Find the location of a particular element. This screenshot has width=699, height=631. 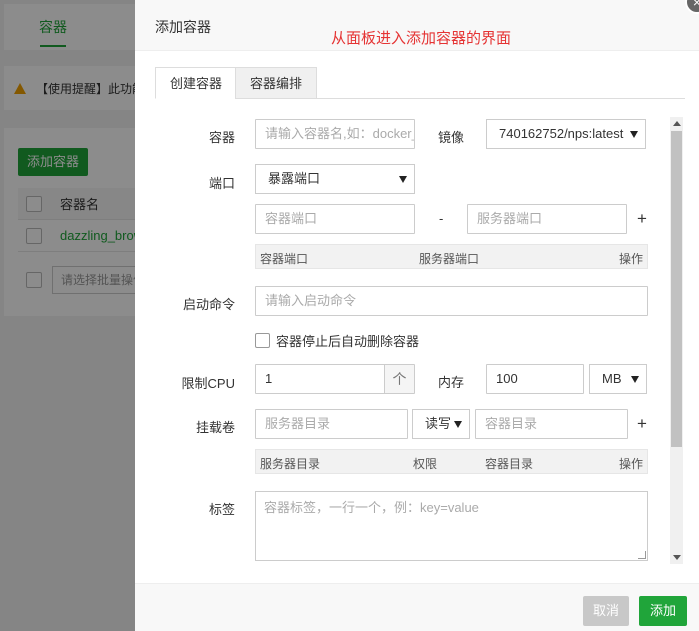

cpu-value: 1 is located at coordinates (269, 378).